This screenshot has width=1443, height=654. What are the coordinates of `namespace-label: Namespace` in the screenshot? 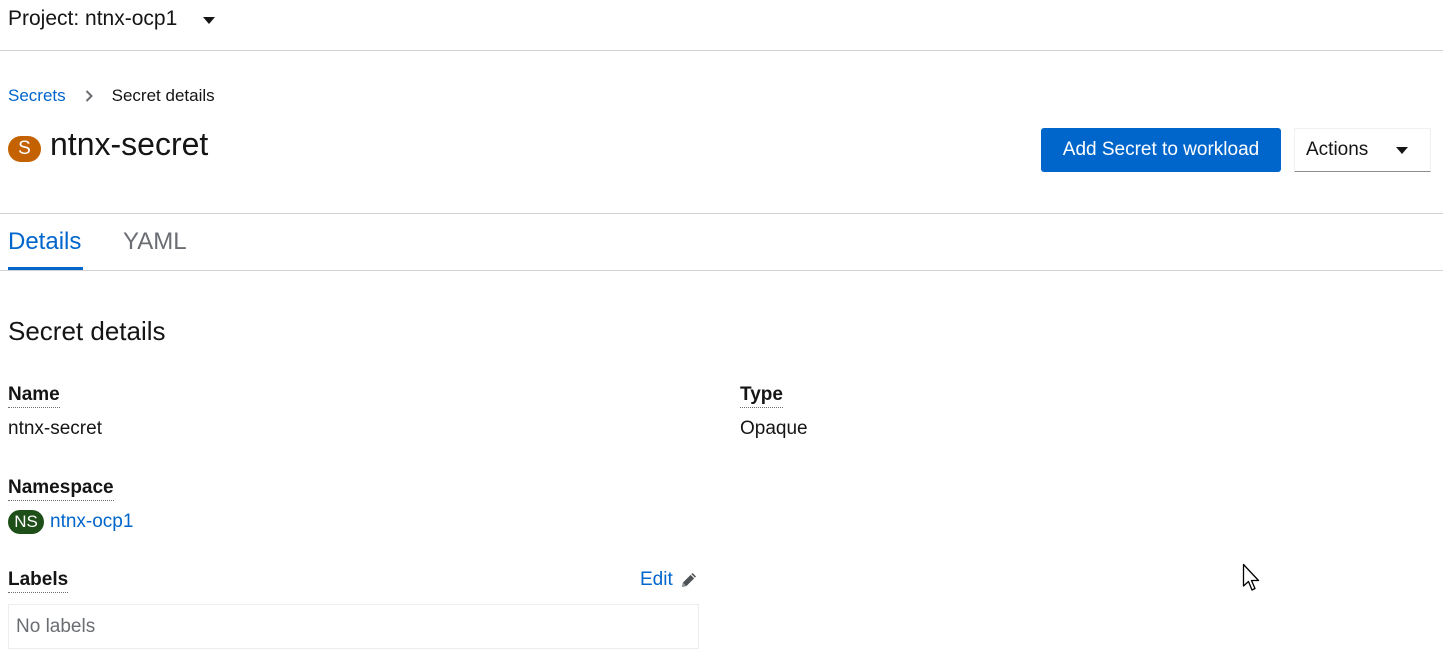 It's located at (61, 489).